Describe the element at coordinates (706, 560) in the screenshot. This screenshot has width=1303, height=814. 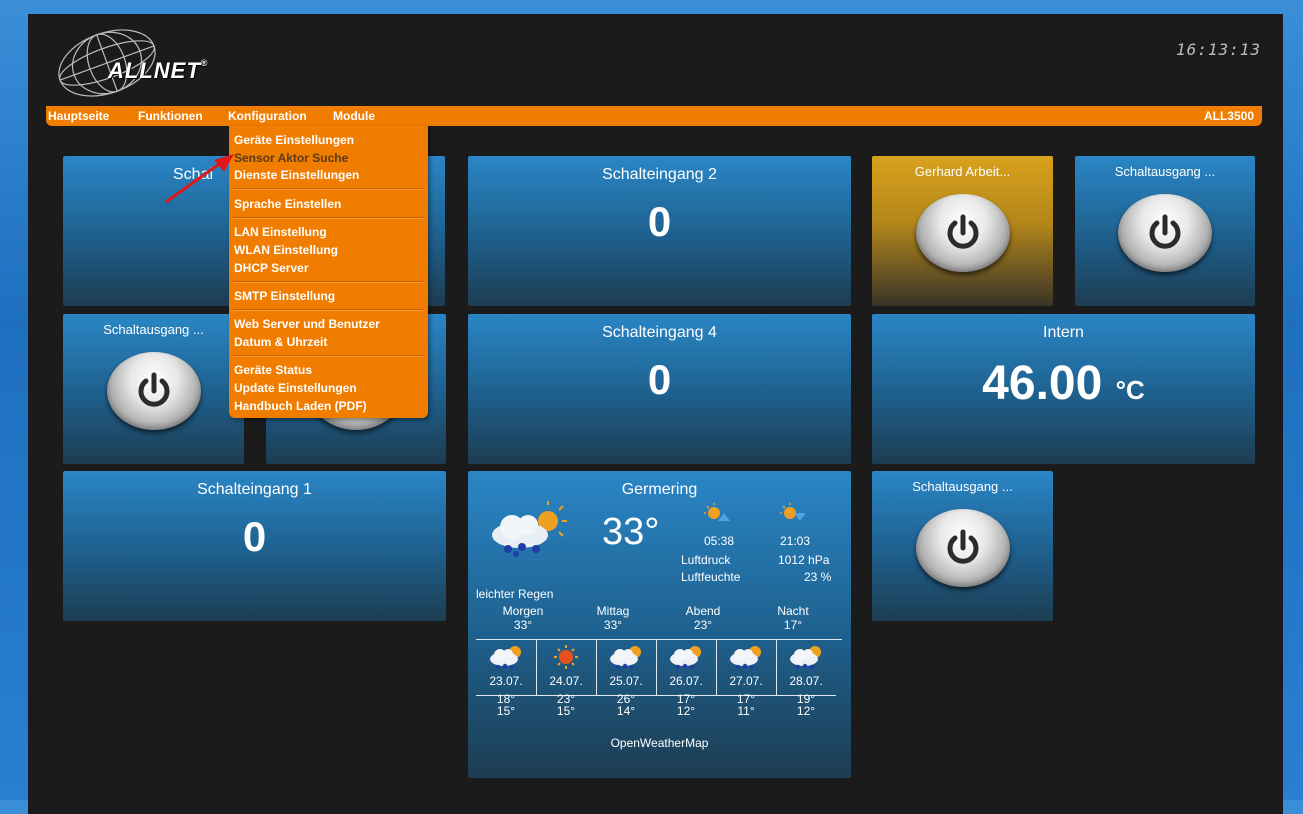
I see `pressure-label: Luftdruck` at that location.